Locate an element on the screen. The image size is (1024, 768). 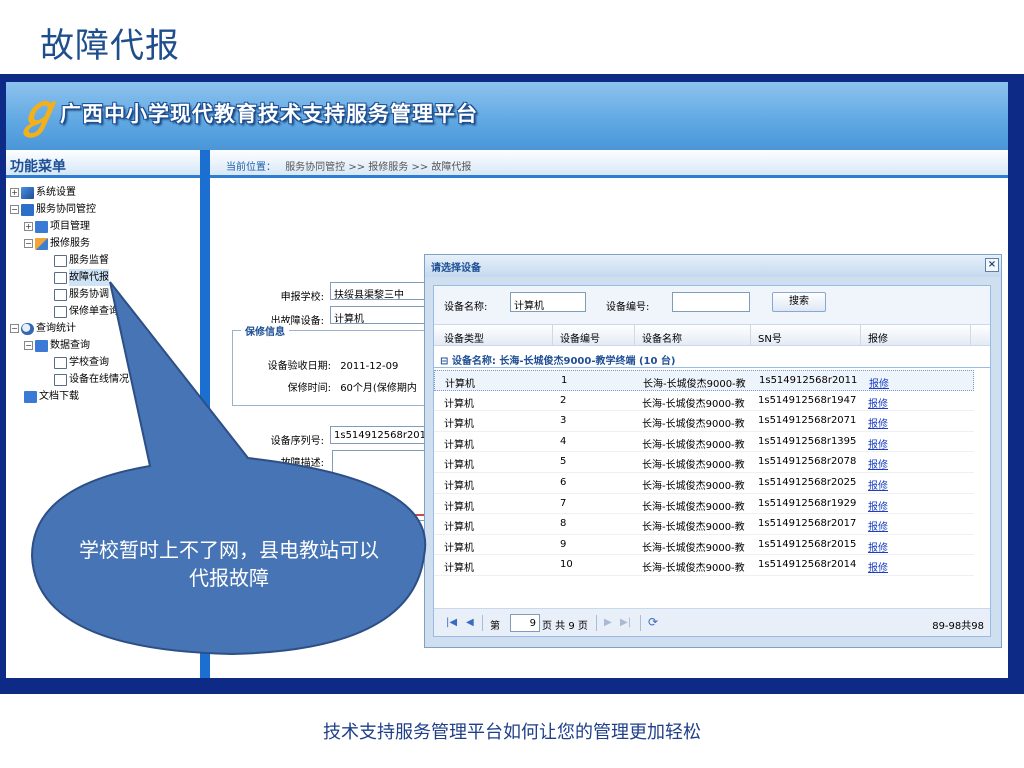
group-row: ⊟ 设备名称: 长海-长城俊杰9000-教学终端 (10 台) is located at coordinates (712, 358).